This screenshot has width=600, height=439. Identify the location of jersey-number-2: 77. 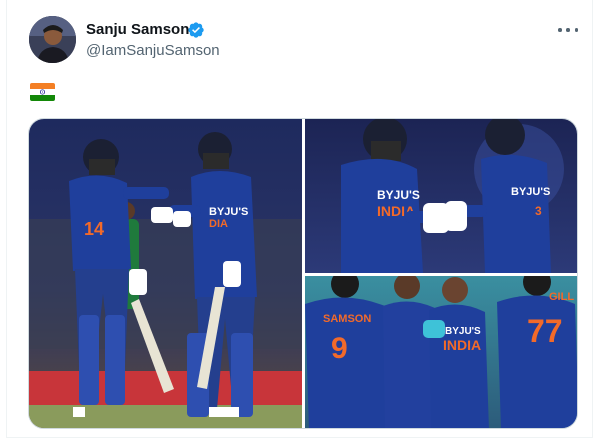
(545, 331).